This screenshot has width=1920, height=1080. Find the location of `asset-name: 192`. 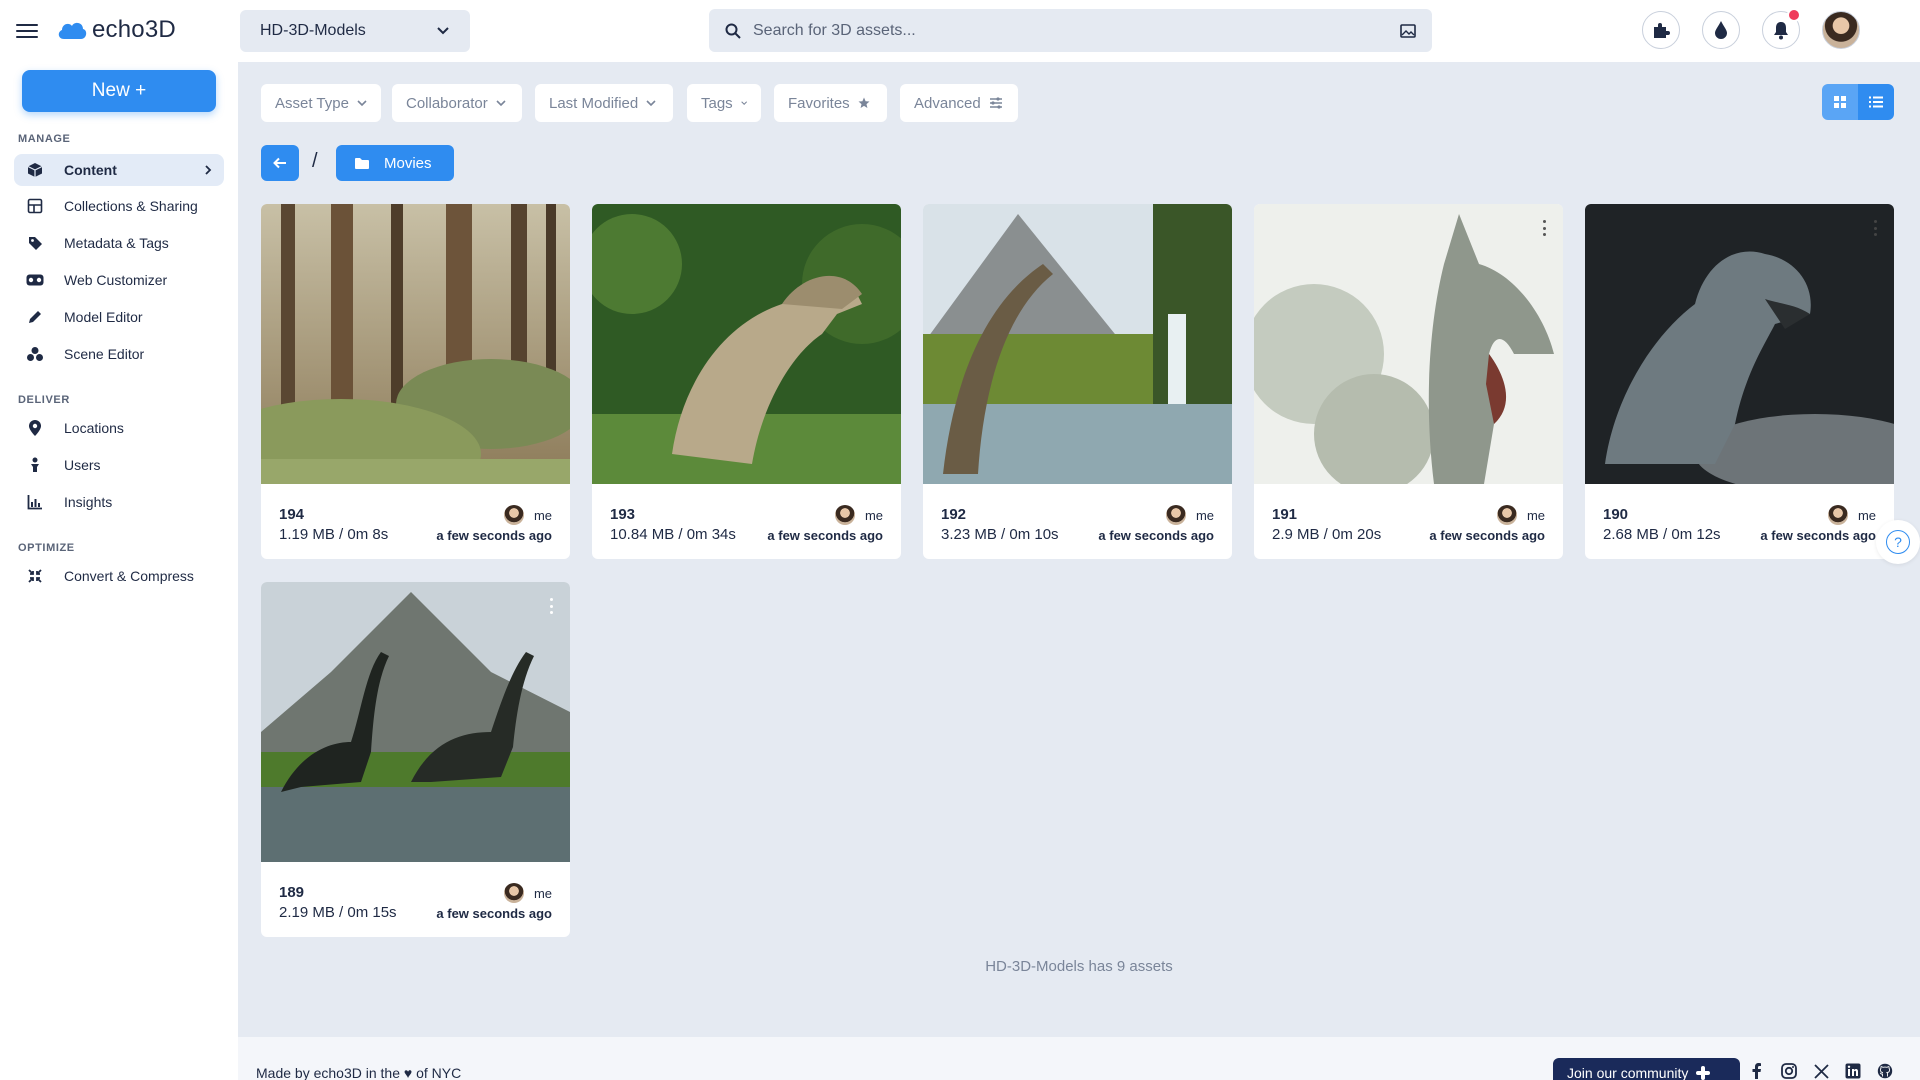

asset-name: 192 is located at coordinates (954, 514).